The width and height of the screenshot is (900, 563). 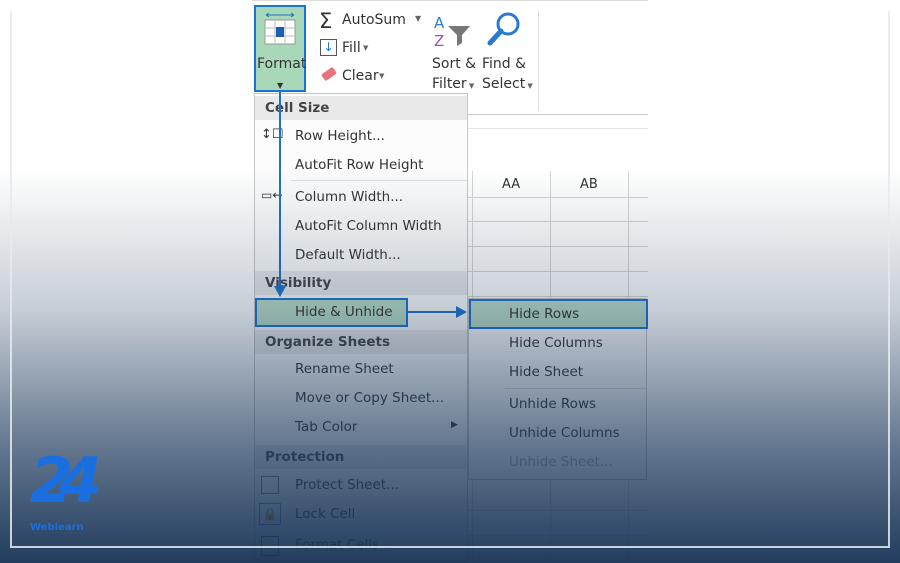 What do you see at coordinates (504, 84) in the screenshot?
I see `find-select-label: Select` at bounding box center [504, 84].